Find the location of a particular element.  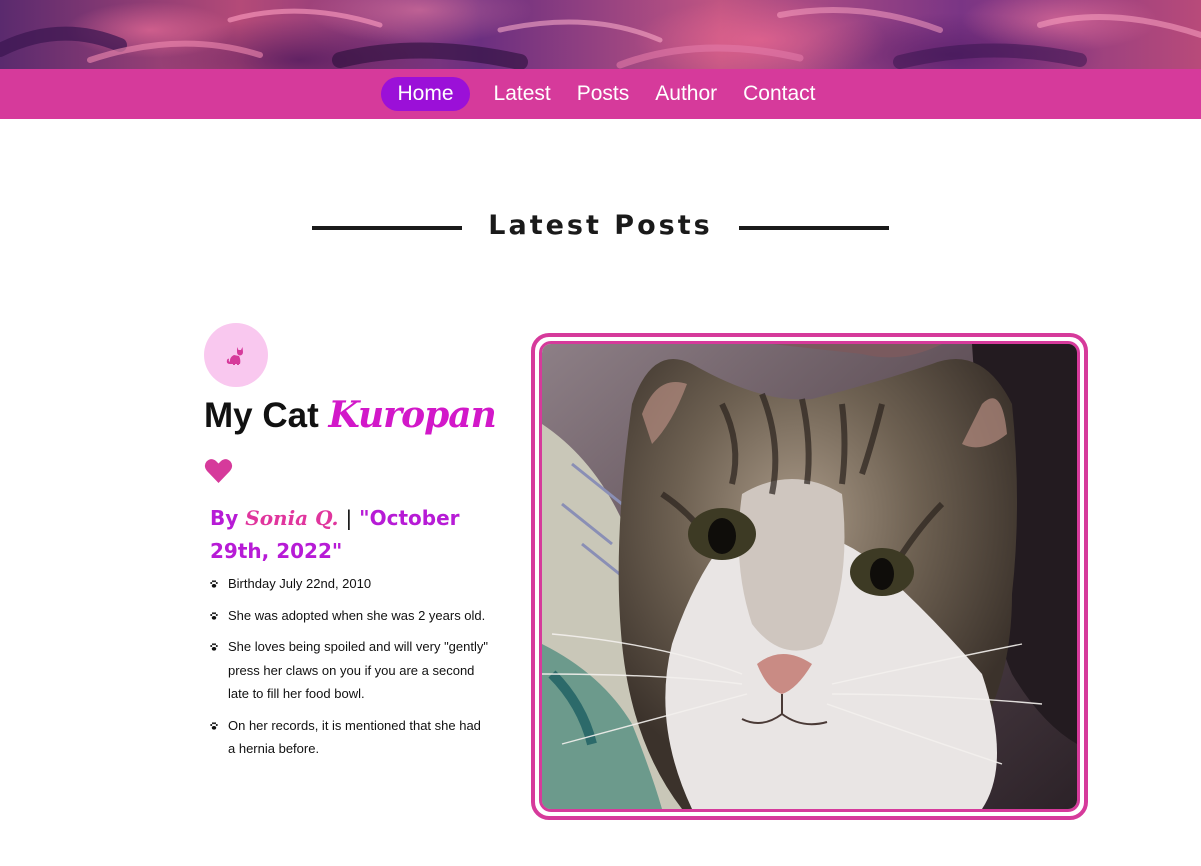

post-title: My Cat Kuropan is located at coordinates (350, 415).